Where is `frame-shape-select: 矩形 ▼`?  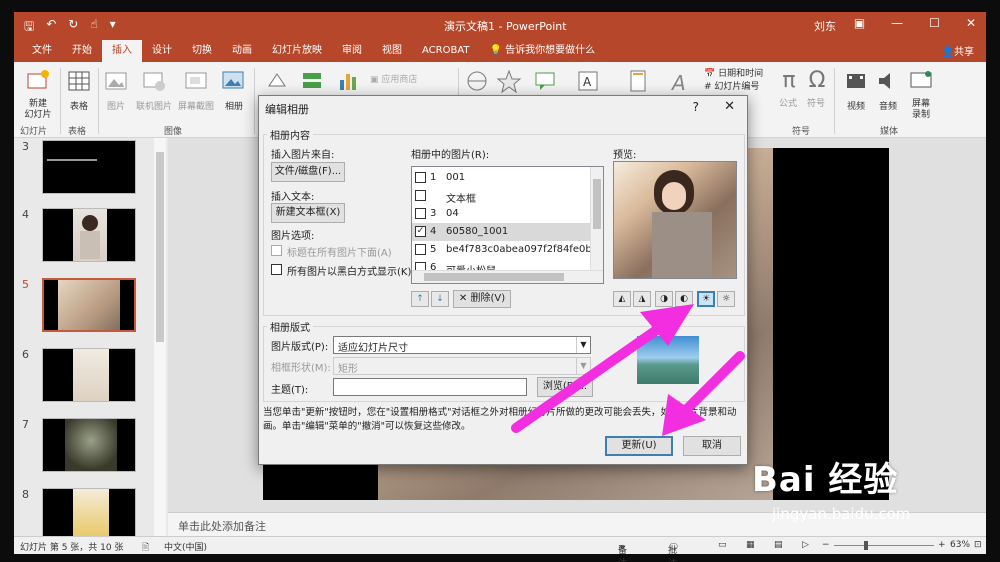 frame-shape-select: 矩形 ▼ is located at coordinates (462, 366).